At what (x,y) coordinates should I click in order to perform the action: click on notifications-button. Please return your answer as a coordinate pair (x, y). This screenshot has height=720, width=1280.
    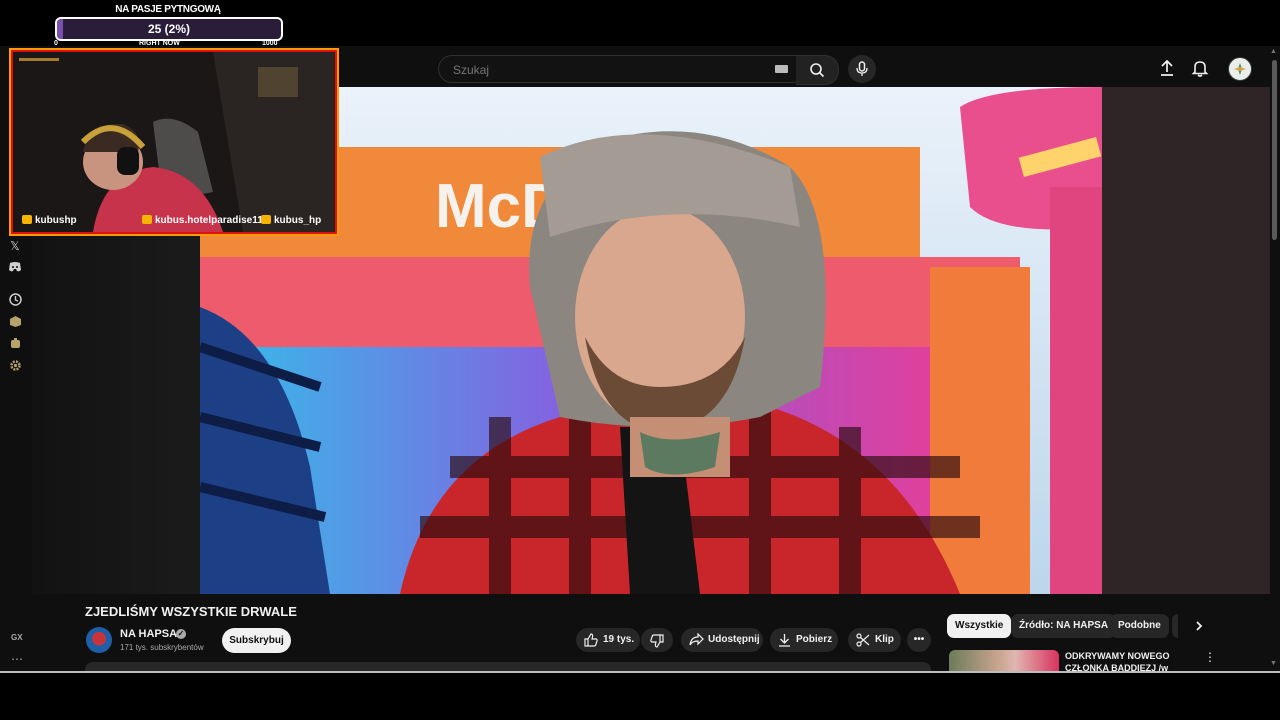
    Looking at the image, I should click on (1201, 69).